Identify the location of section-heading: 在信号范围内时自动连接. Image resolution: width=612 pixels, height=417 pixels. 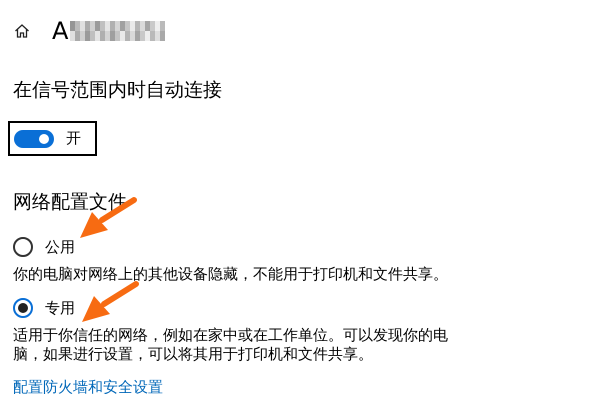
(118, 90).